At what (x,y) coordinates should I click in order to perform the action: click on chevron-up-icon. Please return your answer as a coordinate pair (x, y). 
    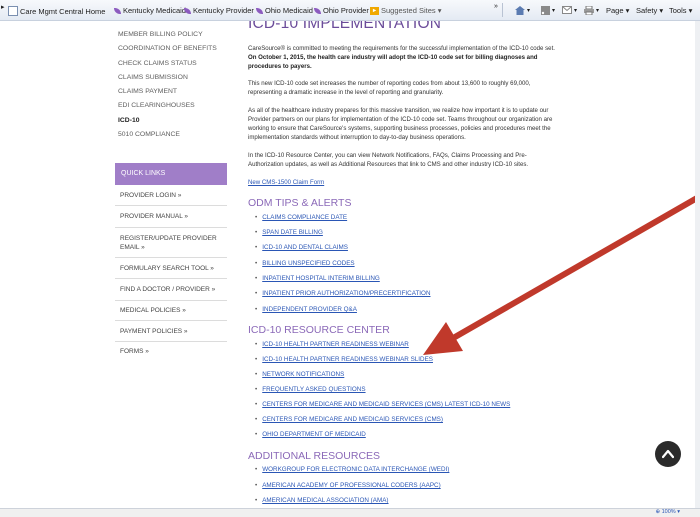
    Looking at the image, I should click on (668, 454).